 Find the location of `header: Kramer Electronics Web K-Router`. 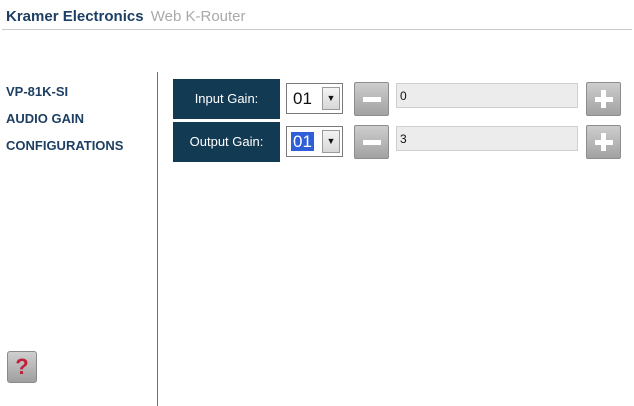

header: Kramer Electronics Web K-Router is located at coordinates (126, 17).